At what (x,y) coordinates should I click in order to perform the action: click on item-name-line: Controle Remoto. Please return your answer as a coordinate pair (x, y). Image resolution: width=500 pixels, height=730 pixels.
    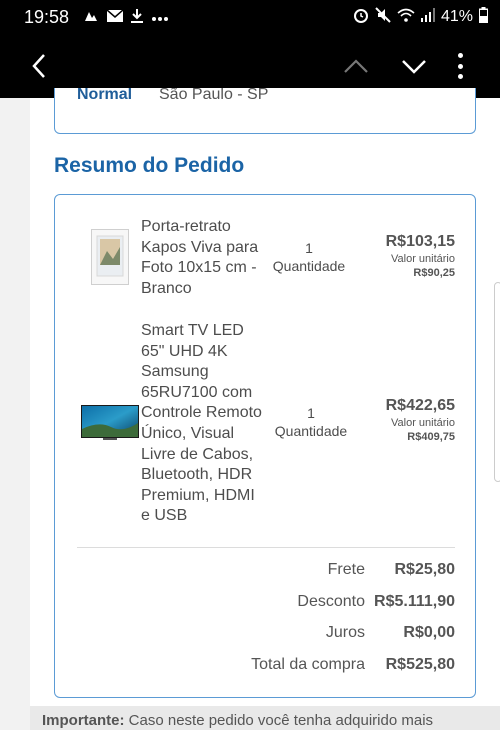
    Looking at the image, I should click on (201, 413).